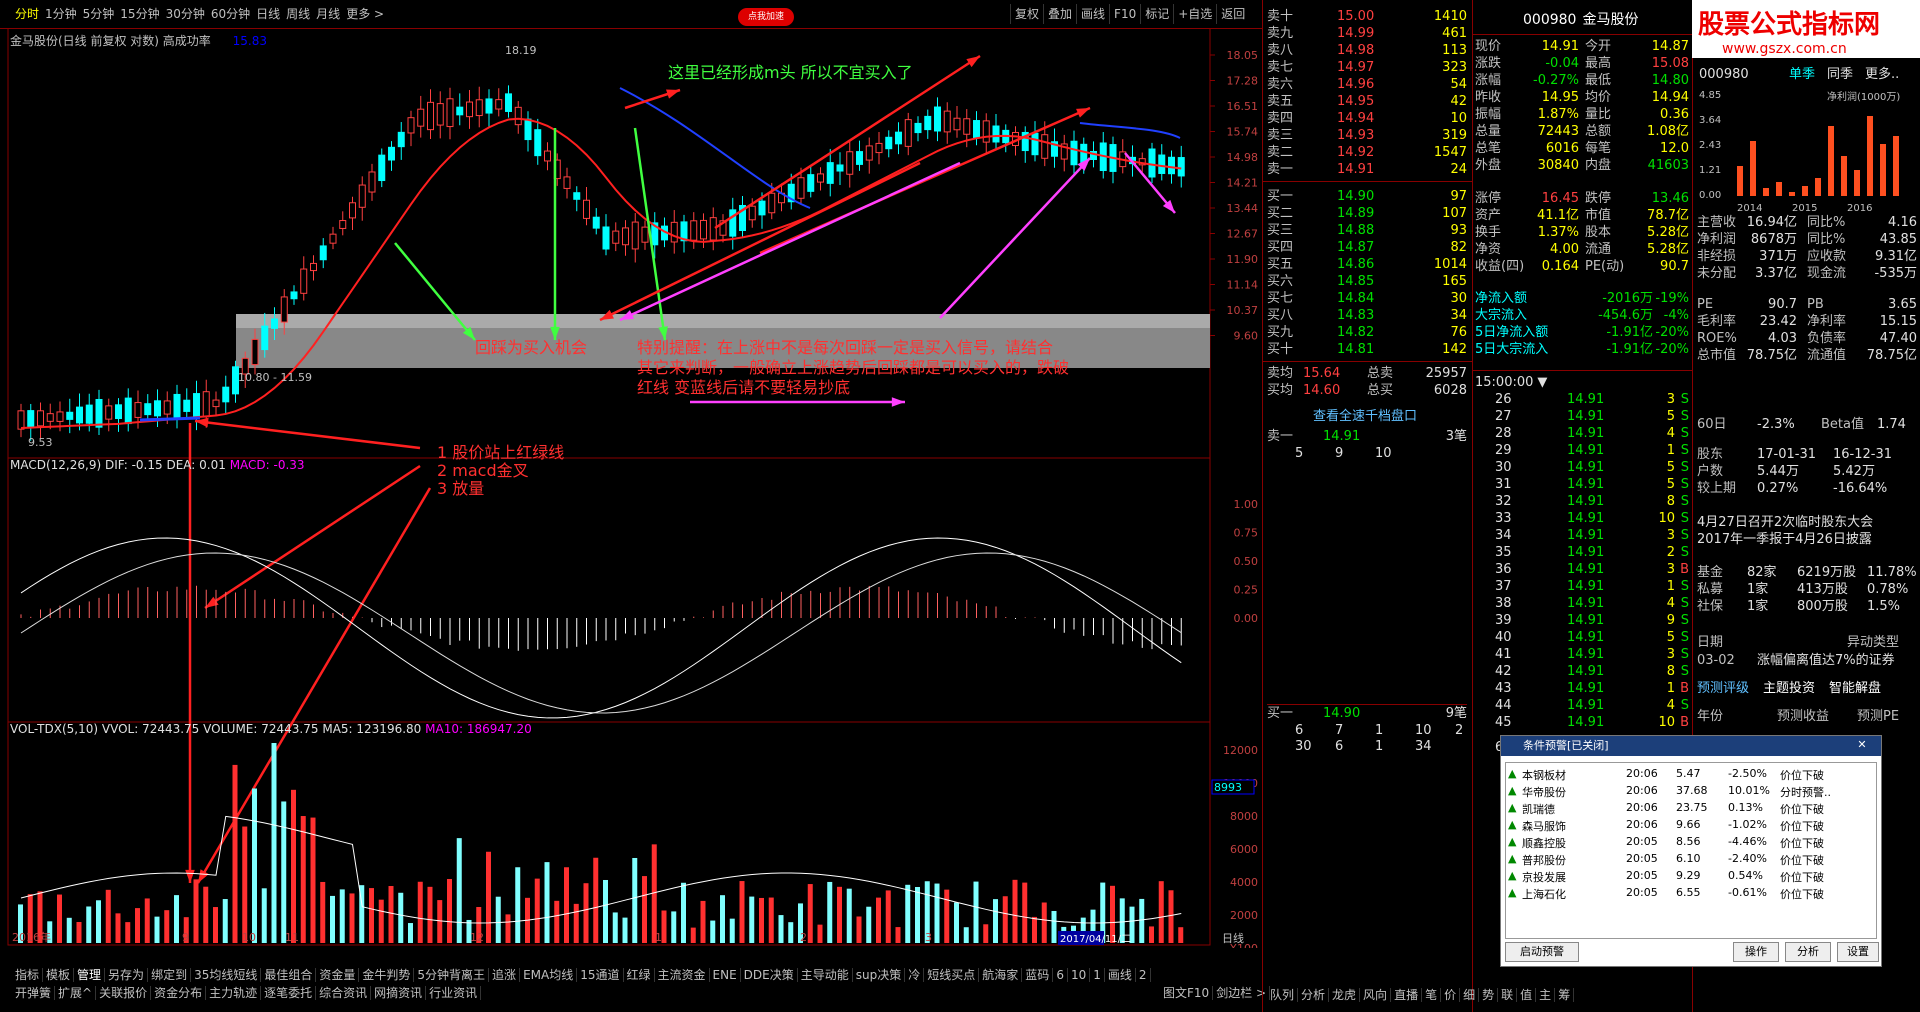  Describe the element at coordinates (170, 975) in the screenshot. I see `indicator-tab-4: 绑定到` at that location.